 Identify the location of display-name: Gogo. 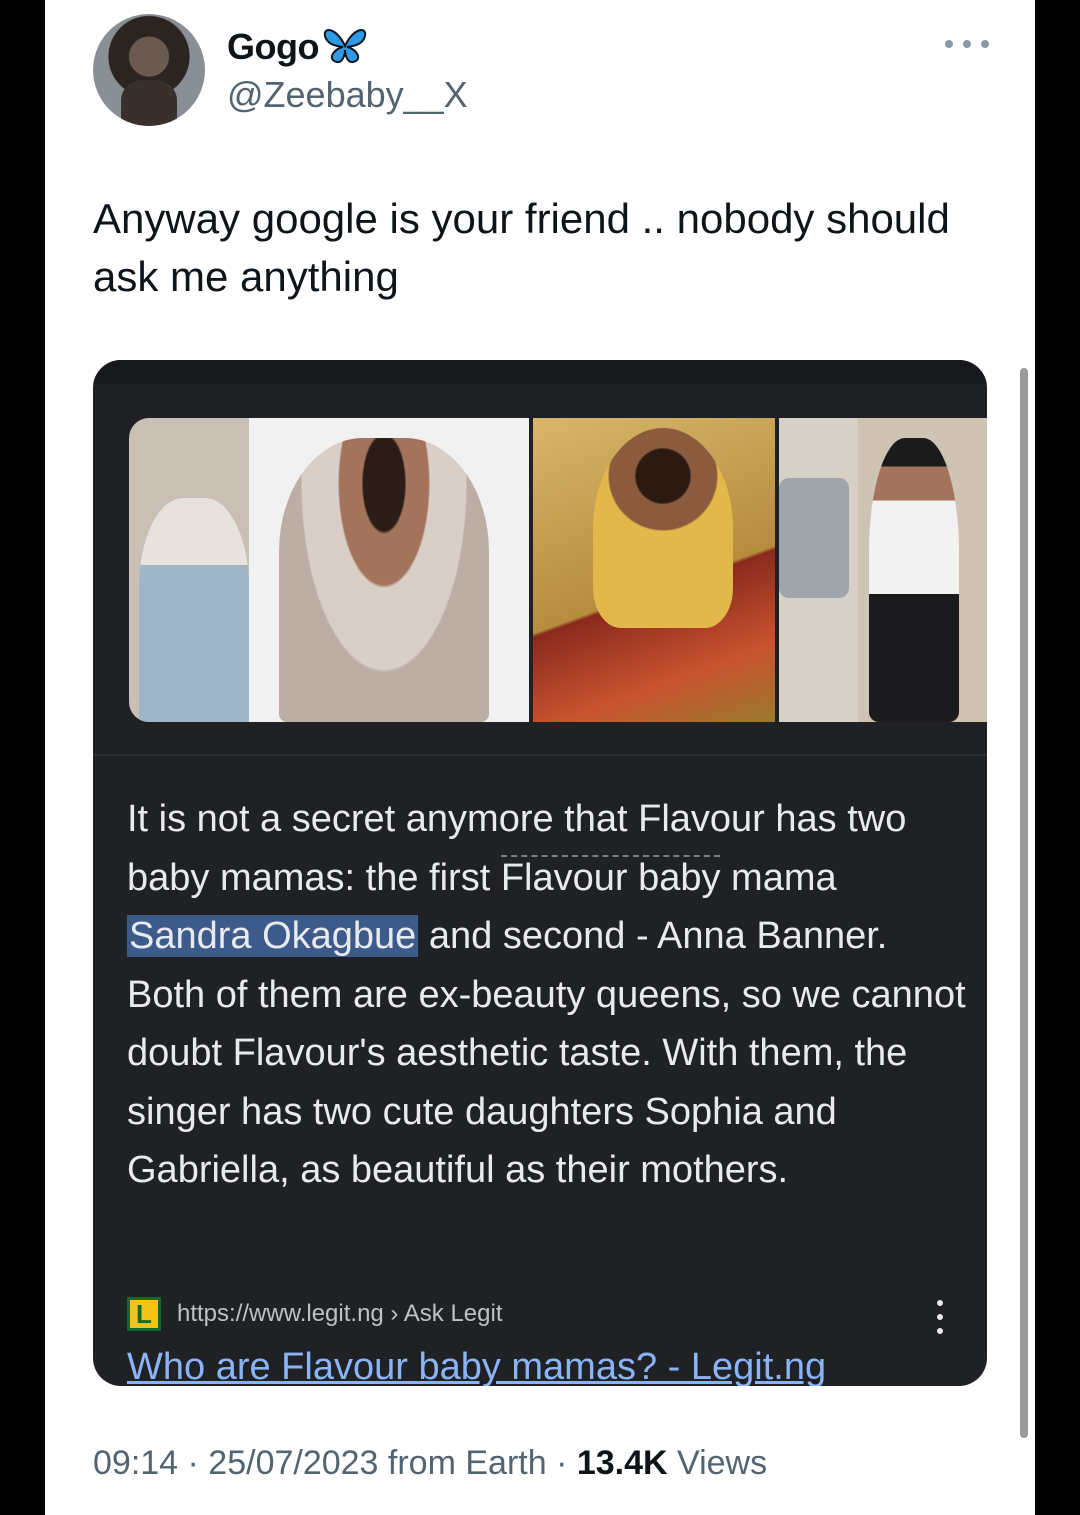
(273, 47).